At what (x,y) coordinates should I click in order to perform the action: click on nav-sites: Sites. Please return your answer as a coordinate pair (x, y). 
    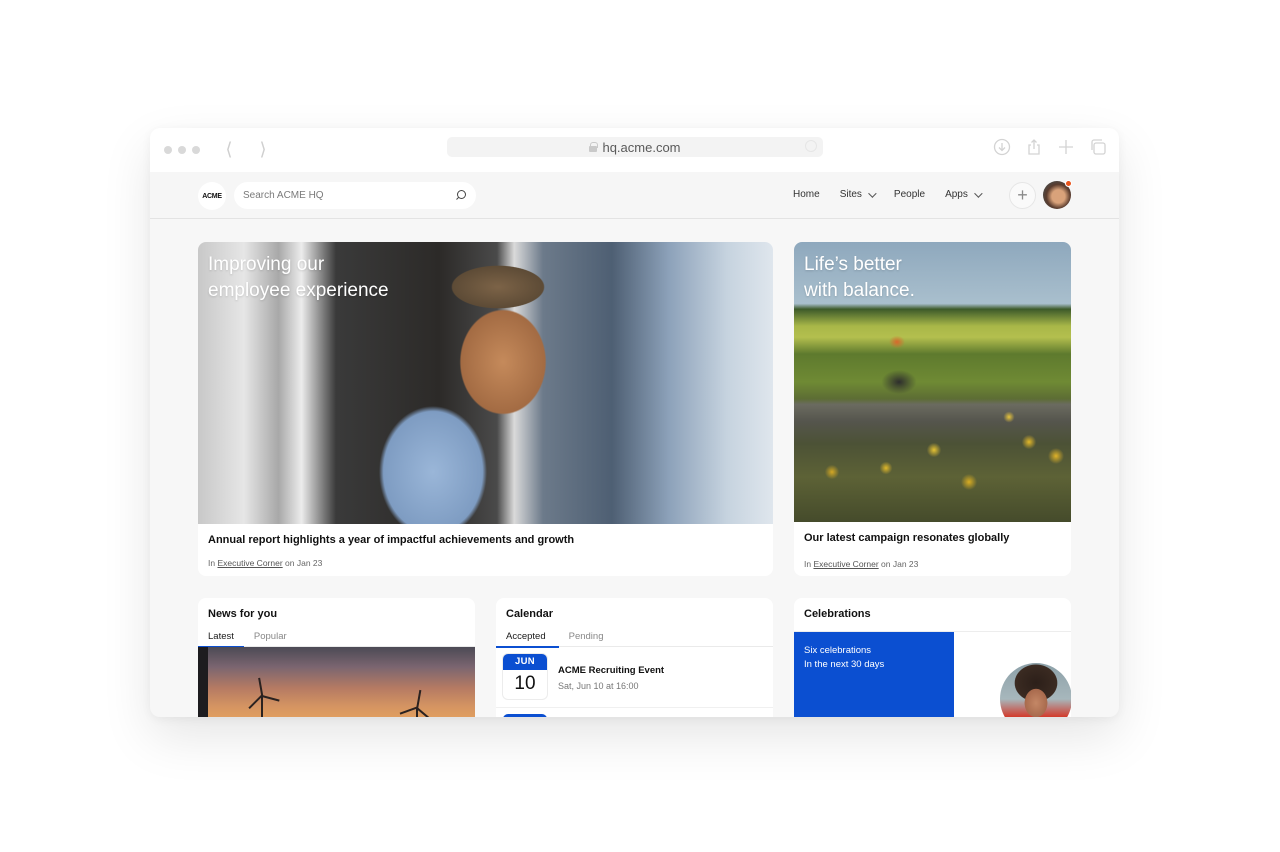
    Looking at the image, I should click on (858, 194).